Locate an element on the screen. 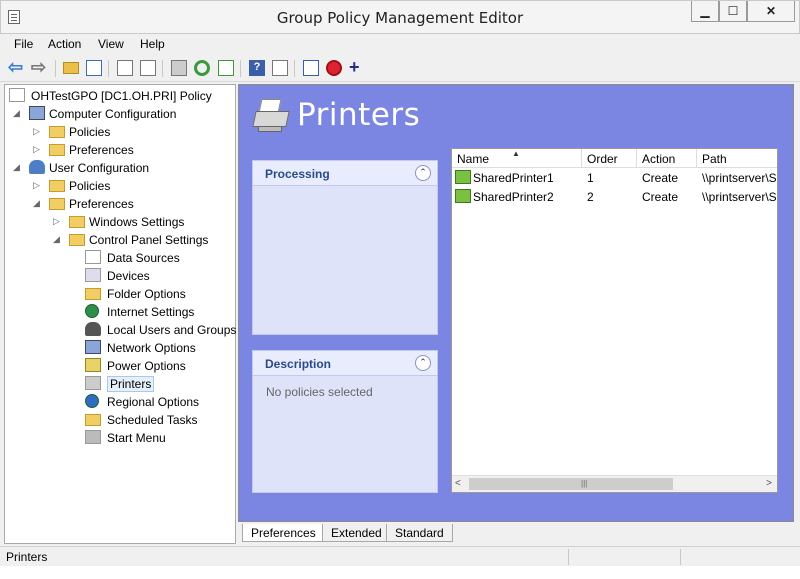 This screenshot has height=579, width=800. view-tabs: Preferences Extended Standard is located at coordinates (516, 533).